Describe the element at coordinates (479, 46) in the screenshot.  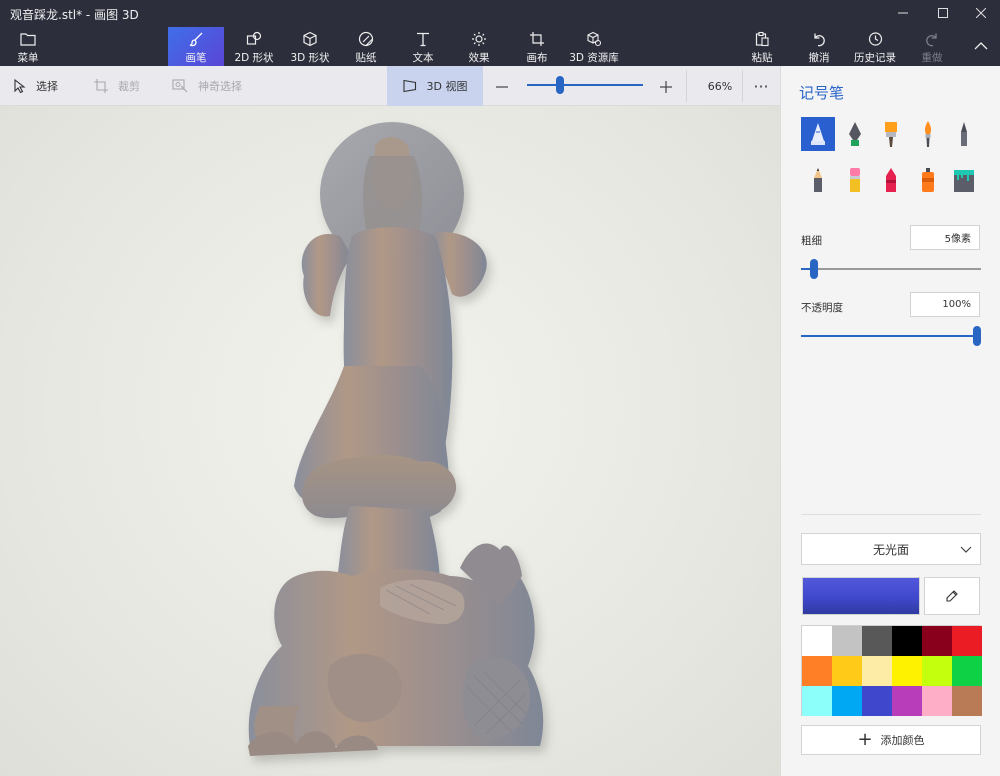
I see `tab-effects: 效果` at that location.